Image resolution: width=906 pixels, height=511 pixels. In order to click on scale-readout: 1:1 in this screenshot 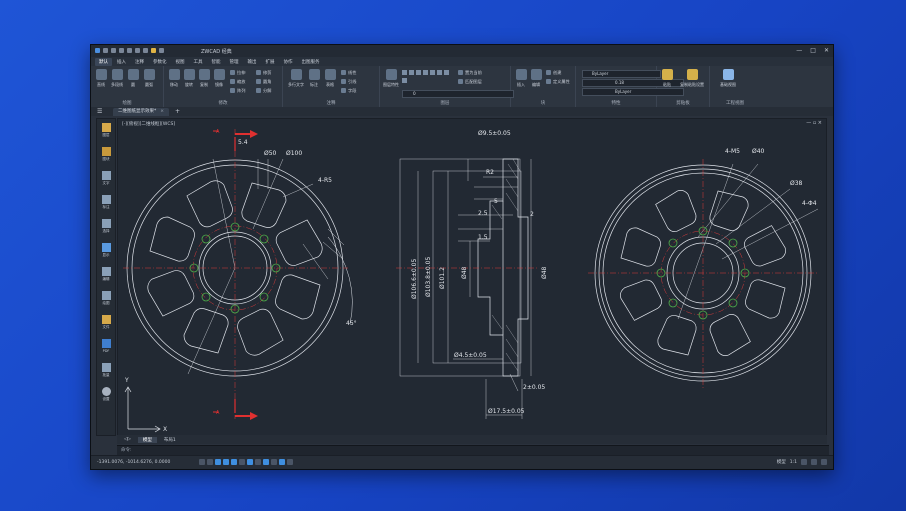, I will do `click(793, 462)`.